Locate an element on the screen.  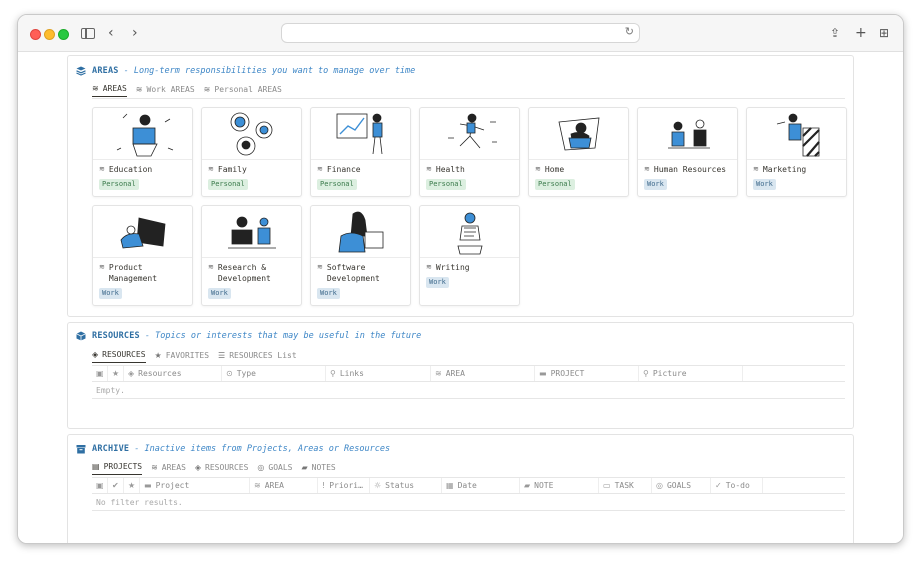
column-goals: ◎ GOALS is located at coordinates (681, 485).